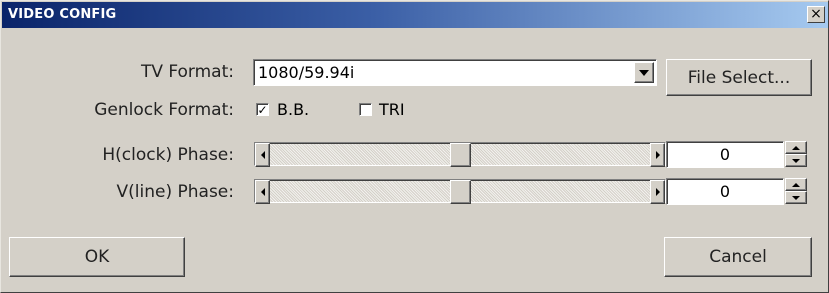 This screenshot has height=293, width=829. What do you see at coordinates (415, 15) in the screenshot?
I see `title-bar: VIDEO CONFIG ×` at bounding box center [415, 15].